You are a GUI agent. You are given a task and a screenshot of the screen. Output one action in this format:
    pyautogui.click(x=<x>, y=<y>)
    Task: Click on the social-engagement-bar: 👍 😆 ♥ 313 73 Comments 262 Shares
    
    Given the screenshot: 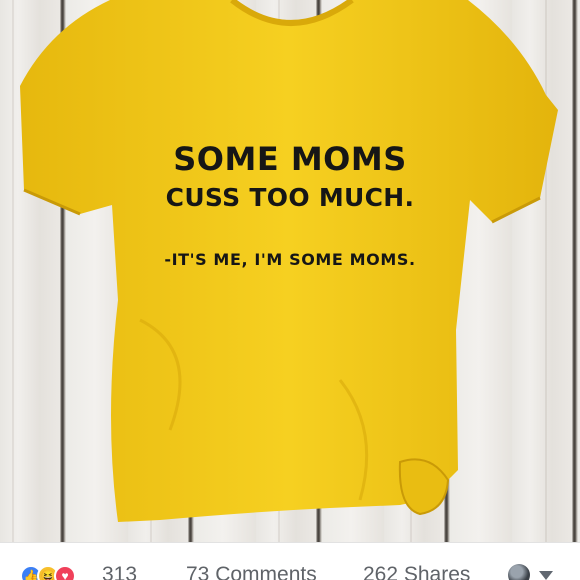 What is the action you would take?
    pyautogui.click(x=290, y=561)
    